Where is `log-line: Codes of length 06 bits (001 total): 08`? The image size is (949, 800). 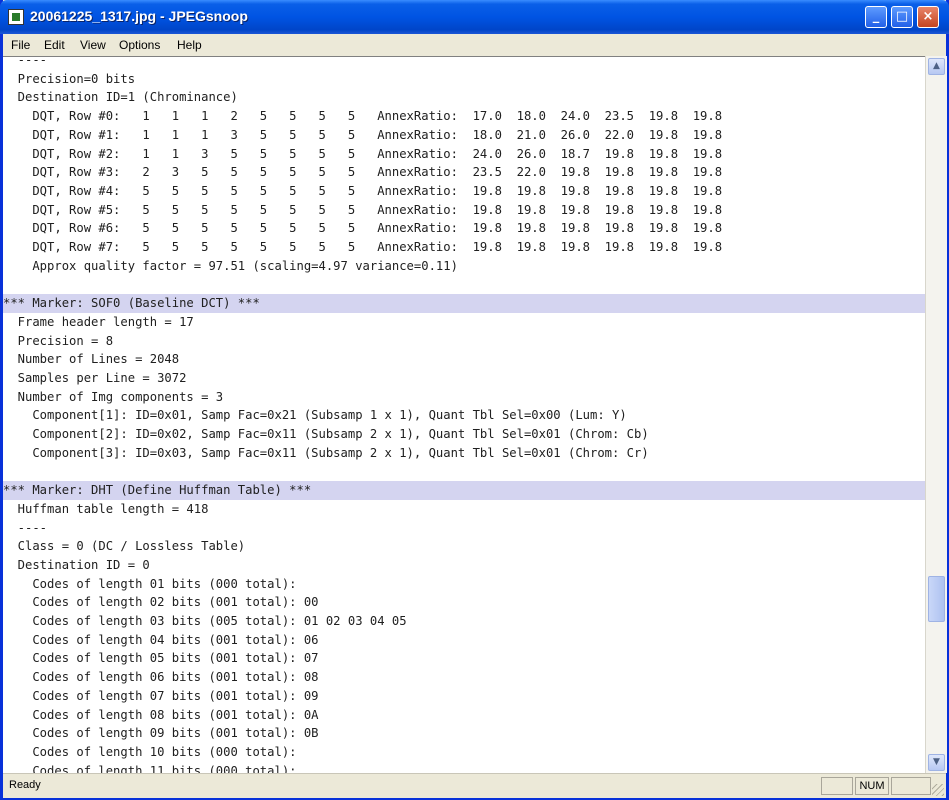 log-line: Codes of length 06 bits (001 total): 08 is located at coordinates (161, 677).